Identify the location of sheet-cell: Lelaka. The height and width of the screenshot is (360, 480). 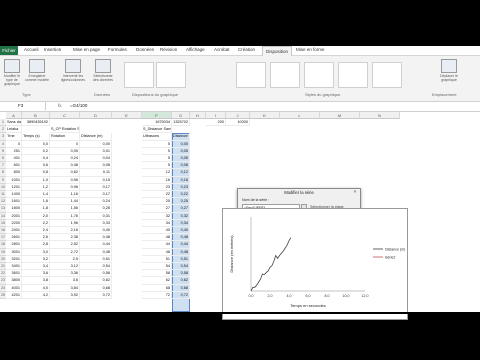
(14, 130).